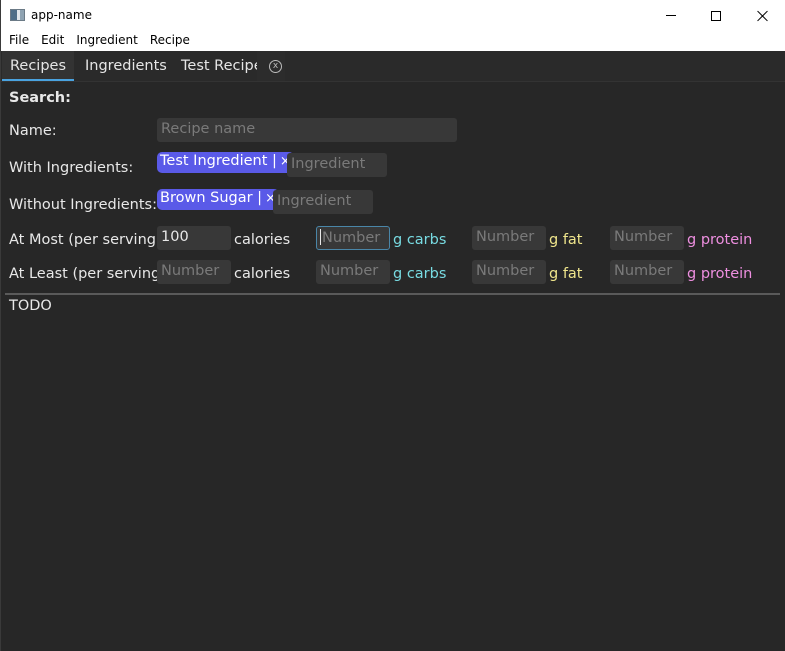  Describe the element at coordinates (566, 240) in the screenshot. I see `max-fat-unit: g fat` at that location.